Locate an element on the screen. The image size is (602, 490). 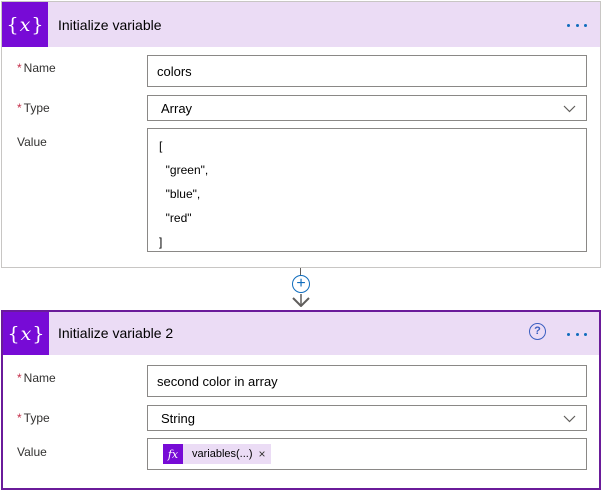
value-input: fx variables(...) × is located at coordinates (367, 454).